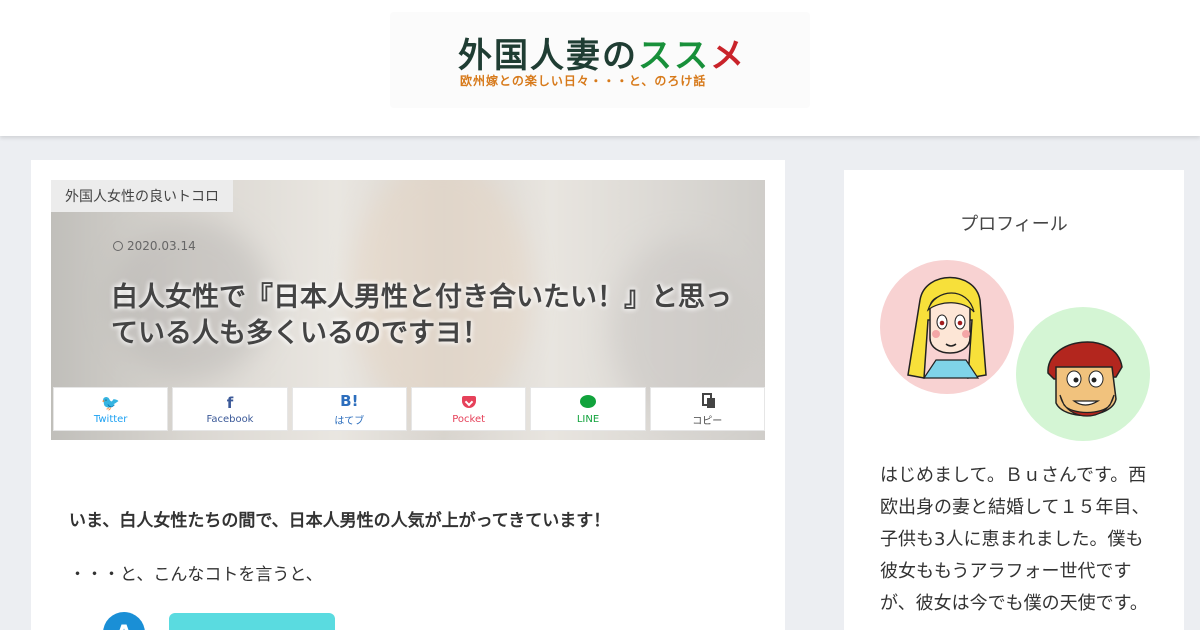 The height and width of the screenshot is (630, 1200). Describe the element at coordinates (124, 621) in the screenshot. I see `speaker-avatar: A` at that location.